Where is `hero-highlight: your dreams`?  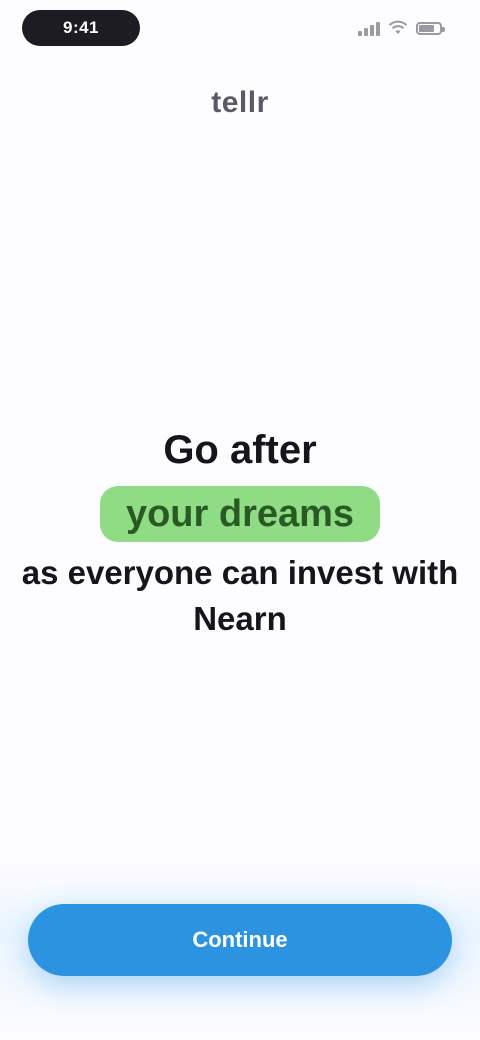 hero-highlight: your dreams is located at coordinates (240, 514).